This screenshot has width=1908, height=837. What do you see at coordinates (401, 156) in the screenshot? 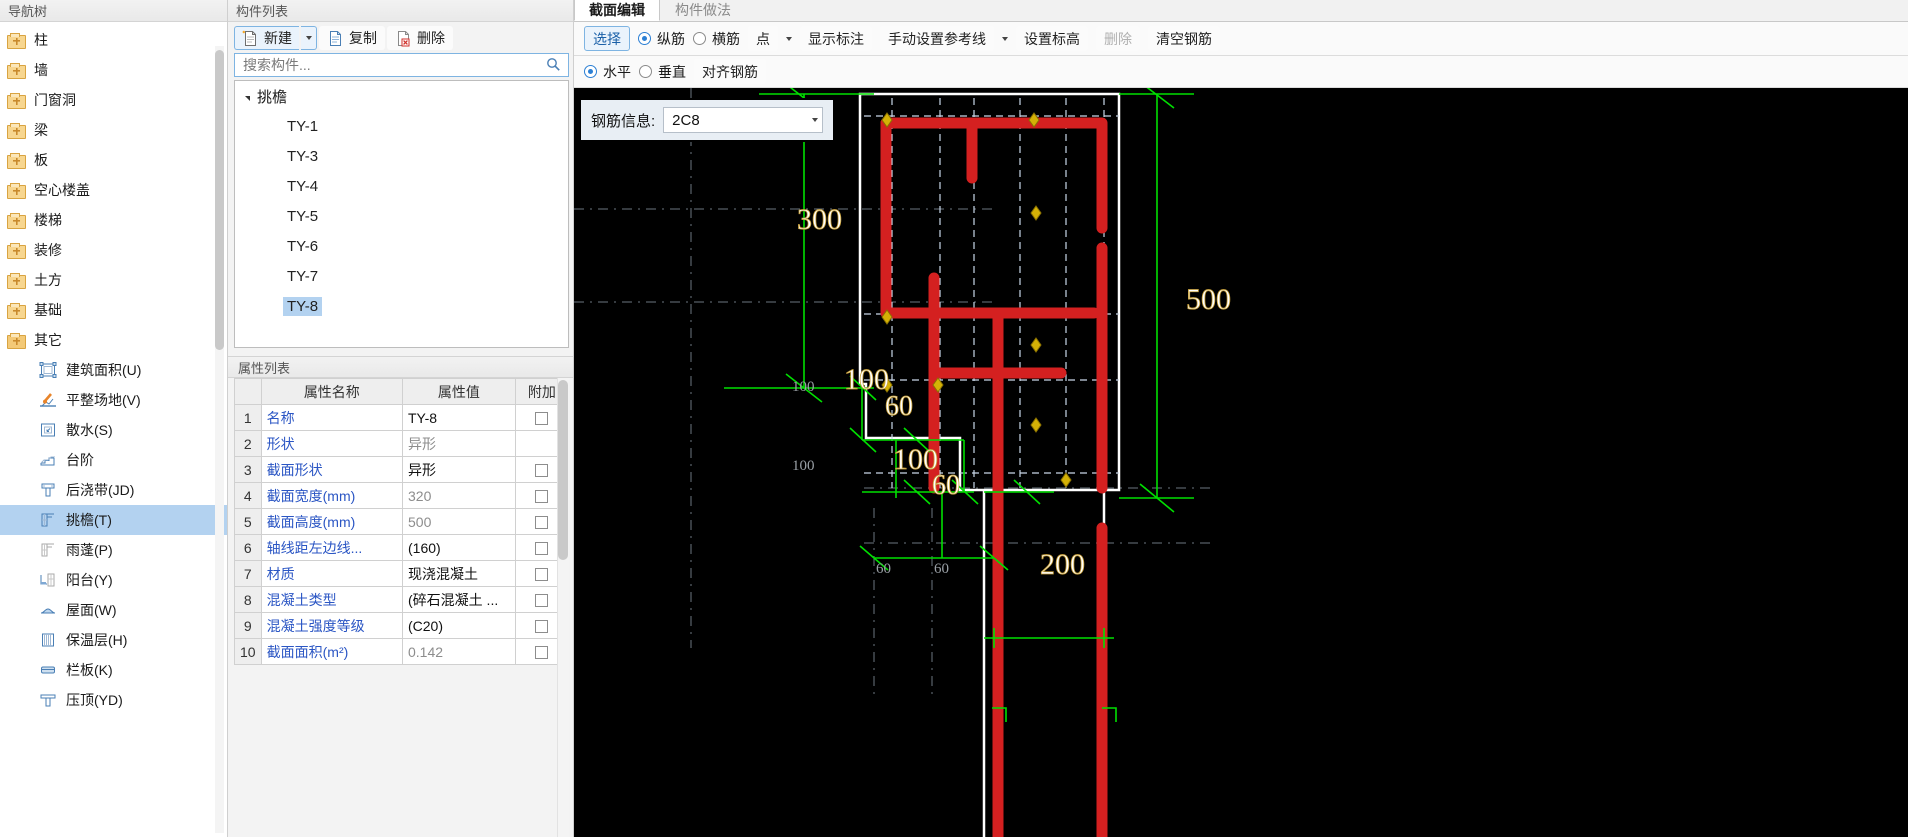
I see `list-item: TY-3` at bounding box center [401, 156].